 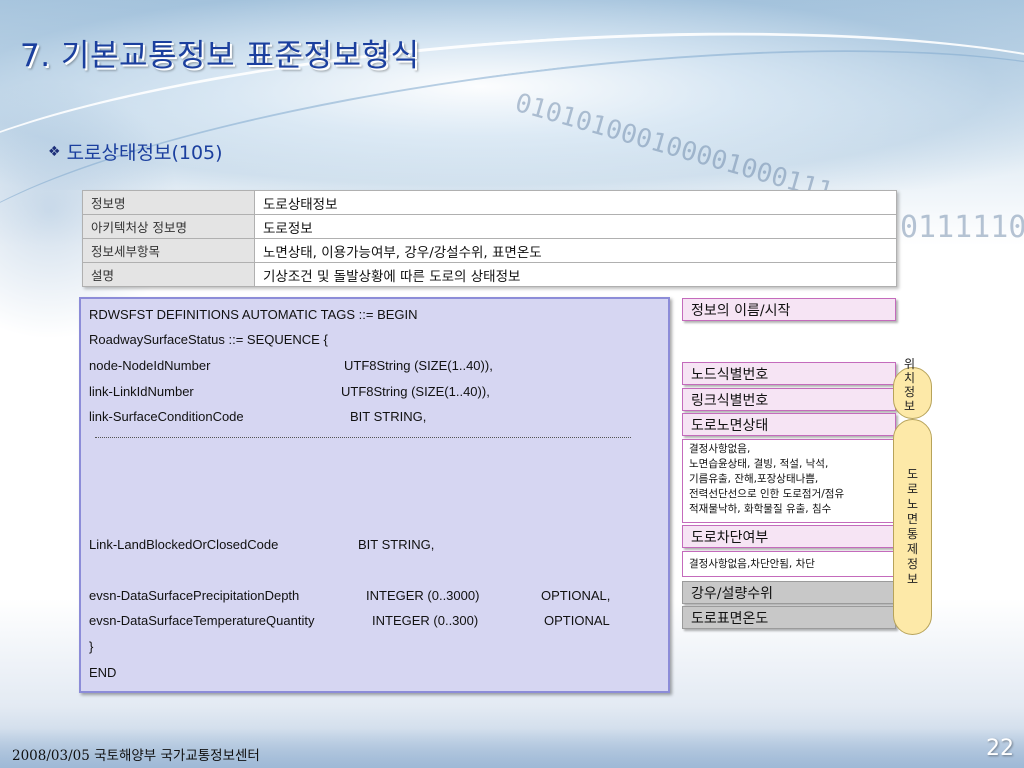 What do you see at coordinates (144, 153) in the screenshot?
I see `section-heading-text: 도로상태정보(105)` at bounding box center [144, 153].